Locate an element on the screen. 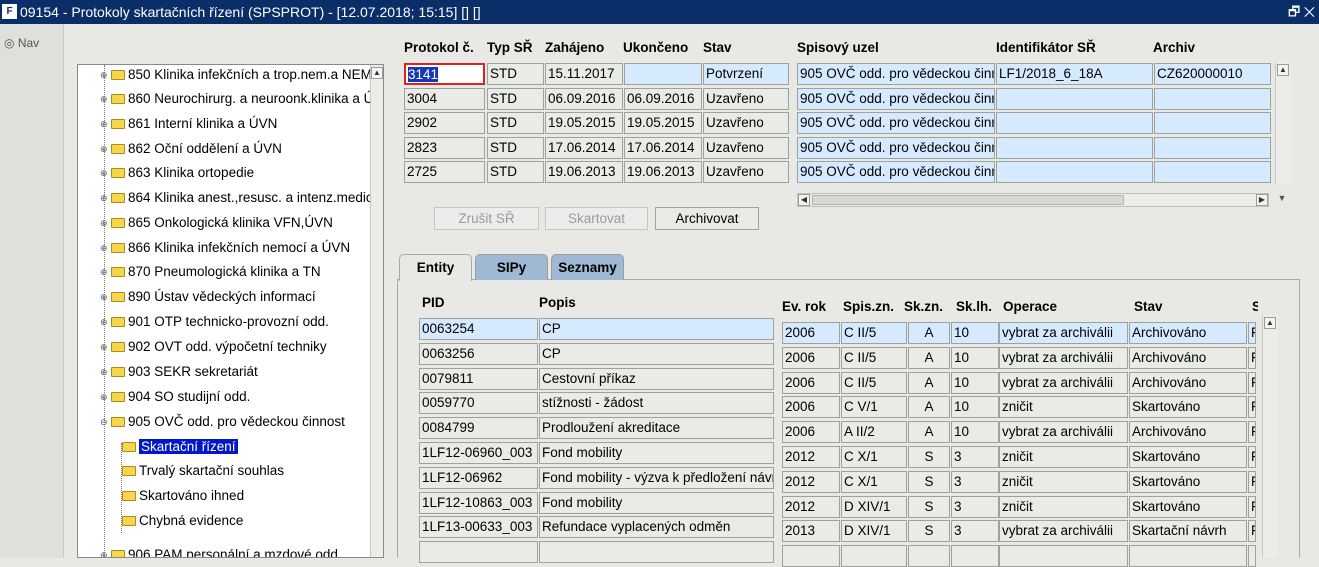  tree-node: ⊖ 905 OVČ odd. pro vědeckou činnost is located at coordinates (222, 422).